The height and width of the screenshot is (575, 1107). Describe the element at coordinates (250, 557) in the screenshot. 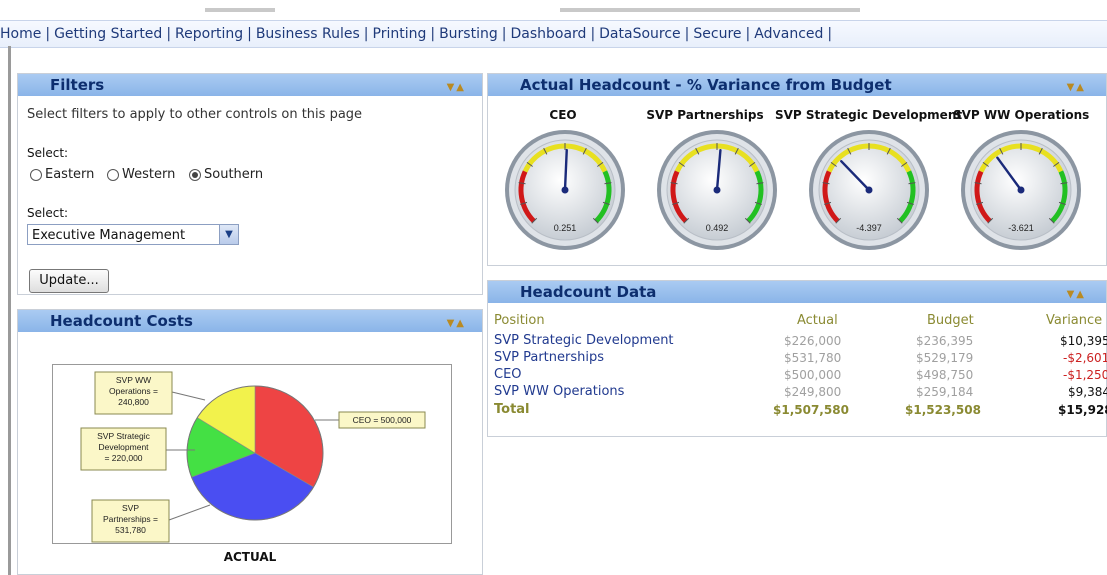

I see `pie-chart-label: ACTUAL` at that location.